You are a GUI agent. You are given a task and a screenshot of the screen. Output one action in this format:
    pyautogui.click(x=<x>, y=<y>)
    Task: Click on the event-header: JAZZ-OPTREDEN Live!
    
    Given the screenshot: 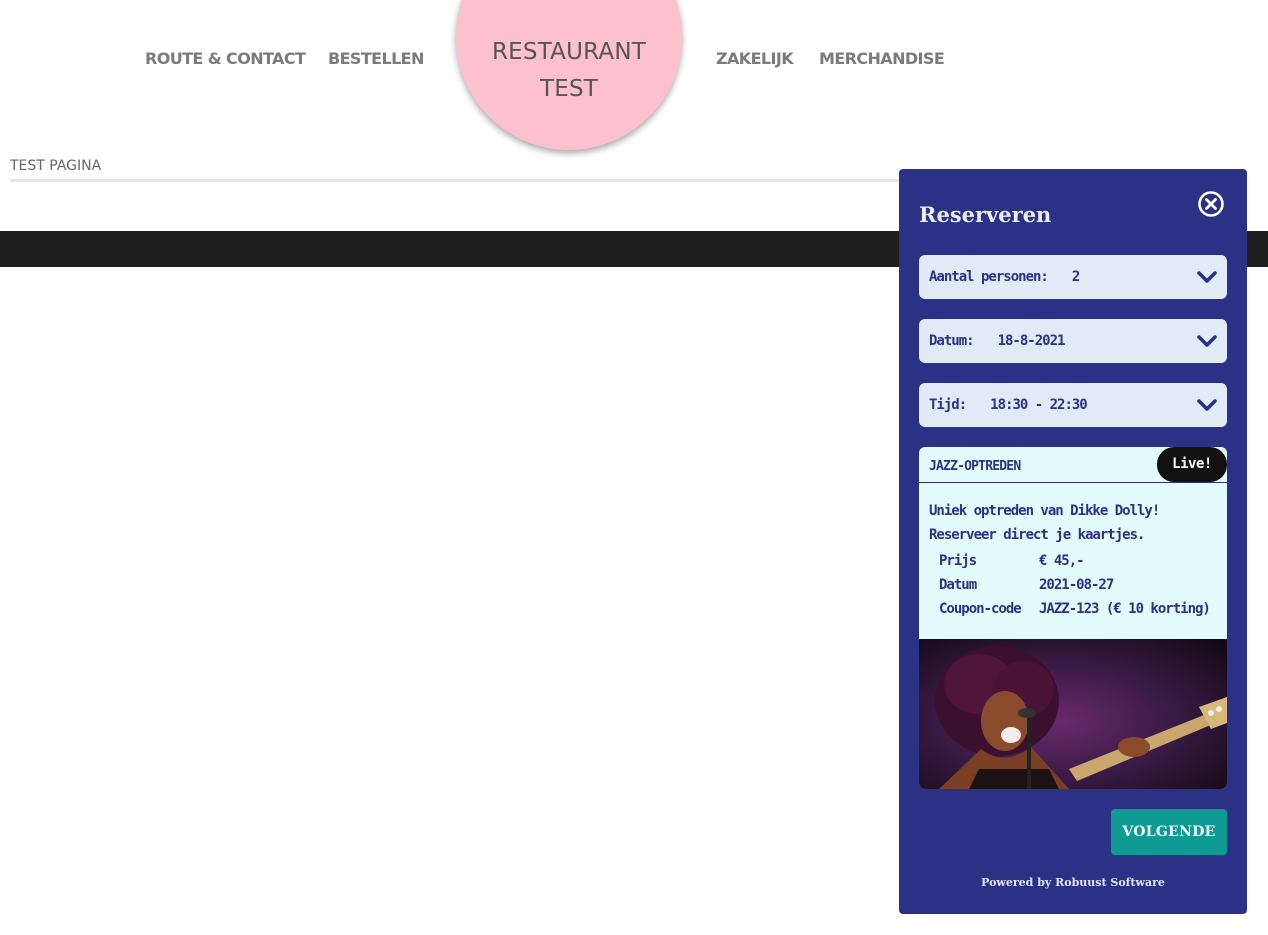 What is the action you would take?
    pyautogui.click(x=1073, y=465)
    